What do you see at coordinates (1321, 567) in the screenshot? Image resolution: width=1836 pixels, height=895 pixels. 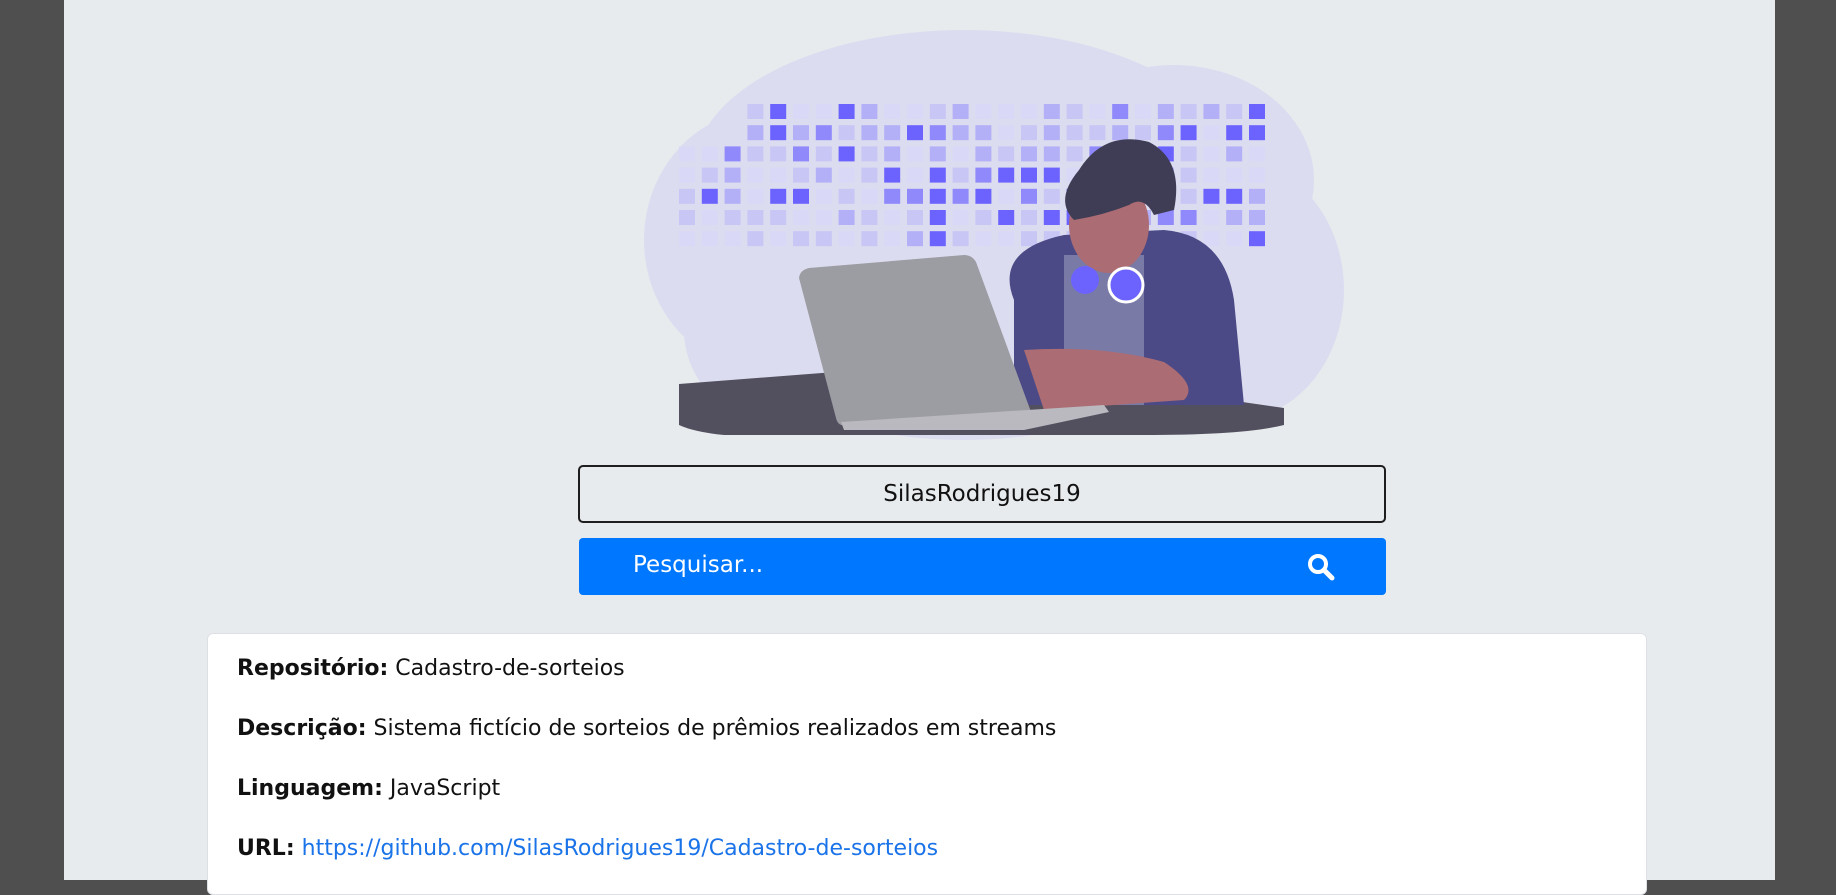 I see `search-icon` at bounding box center [1321, 567].